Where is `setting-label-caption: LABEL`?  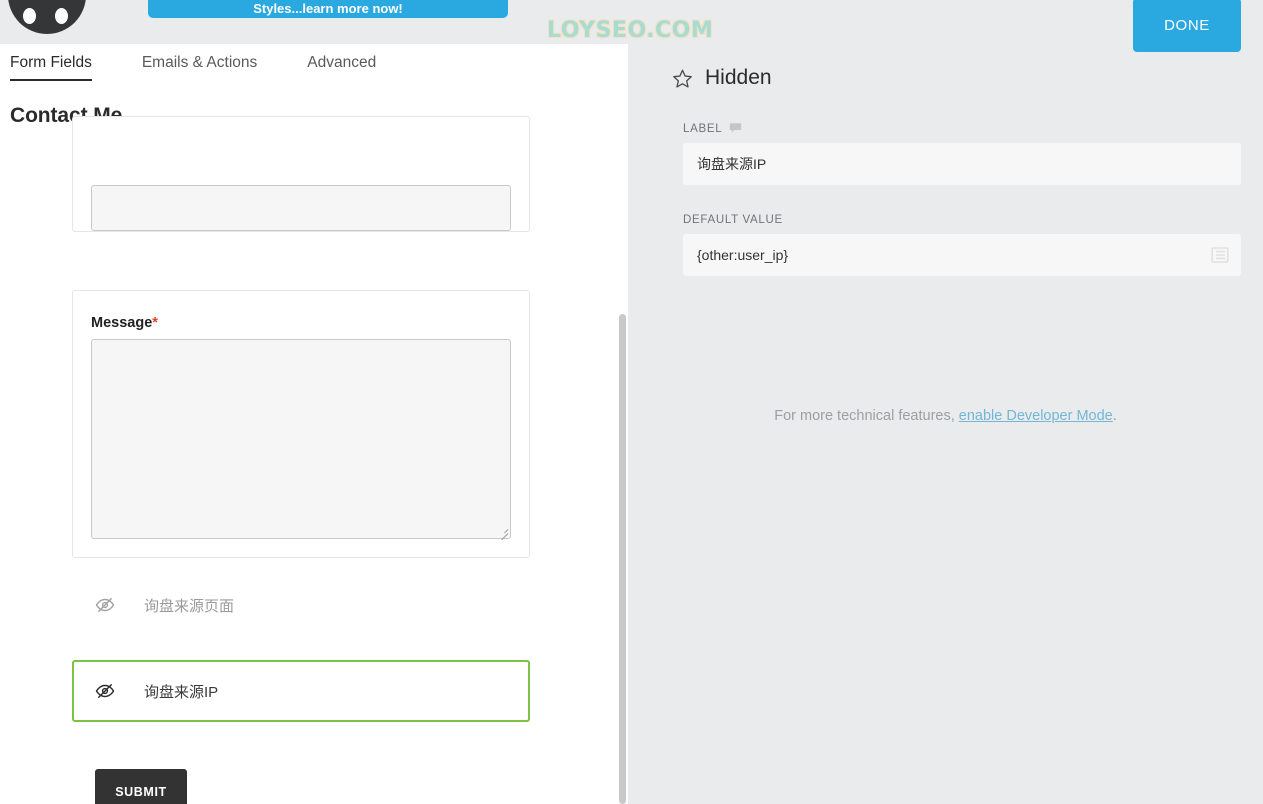
setting-label-caption: LABEL is located at coordinates (962, 128).